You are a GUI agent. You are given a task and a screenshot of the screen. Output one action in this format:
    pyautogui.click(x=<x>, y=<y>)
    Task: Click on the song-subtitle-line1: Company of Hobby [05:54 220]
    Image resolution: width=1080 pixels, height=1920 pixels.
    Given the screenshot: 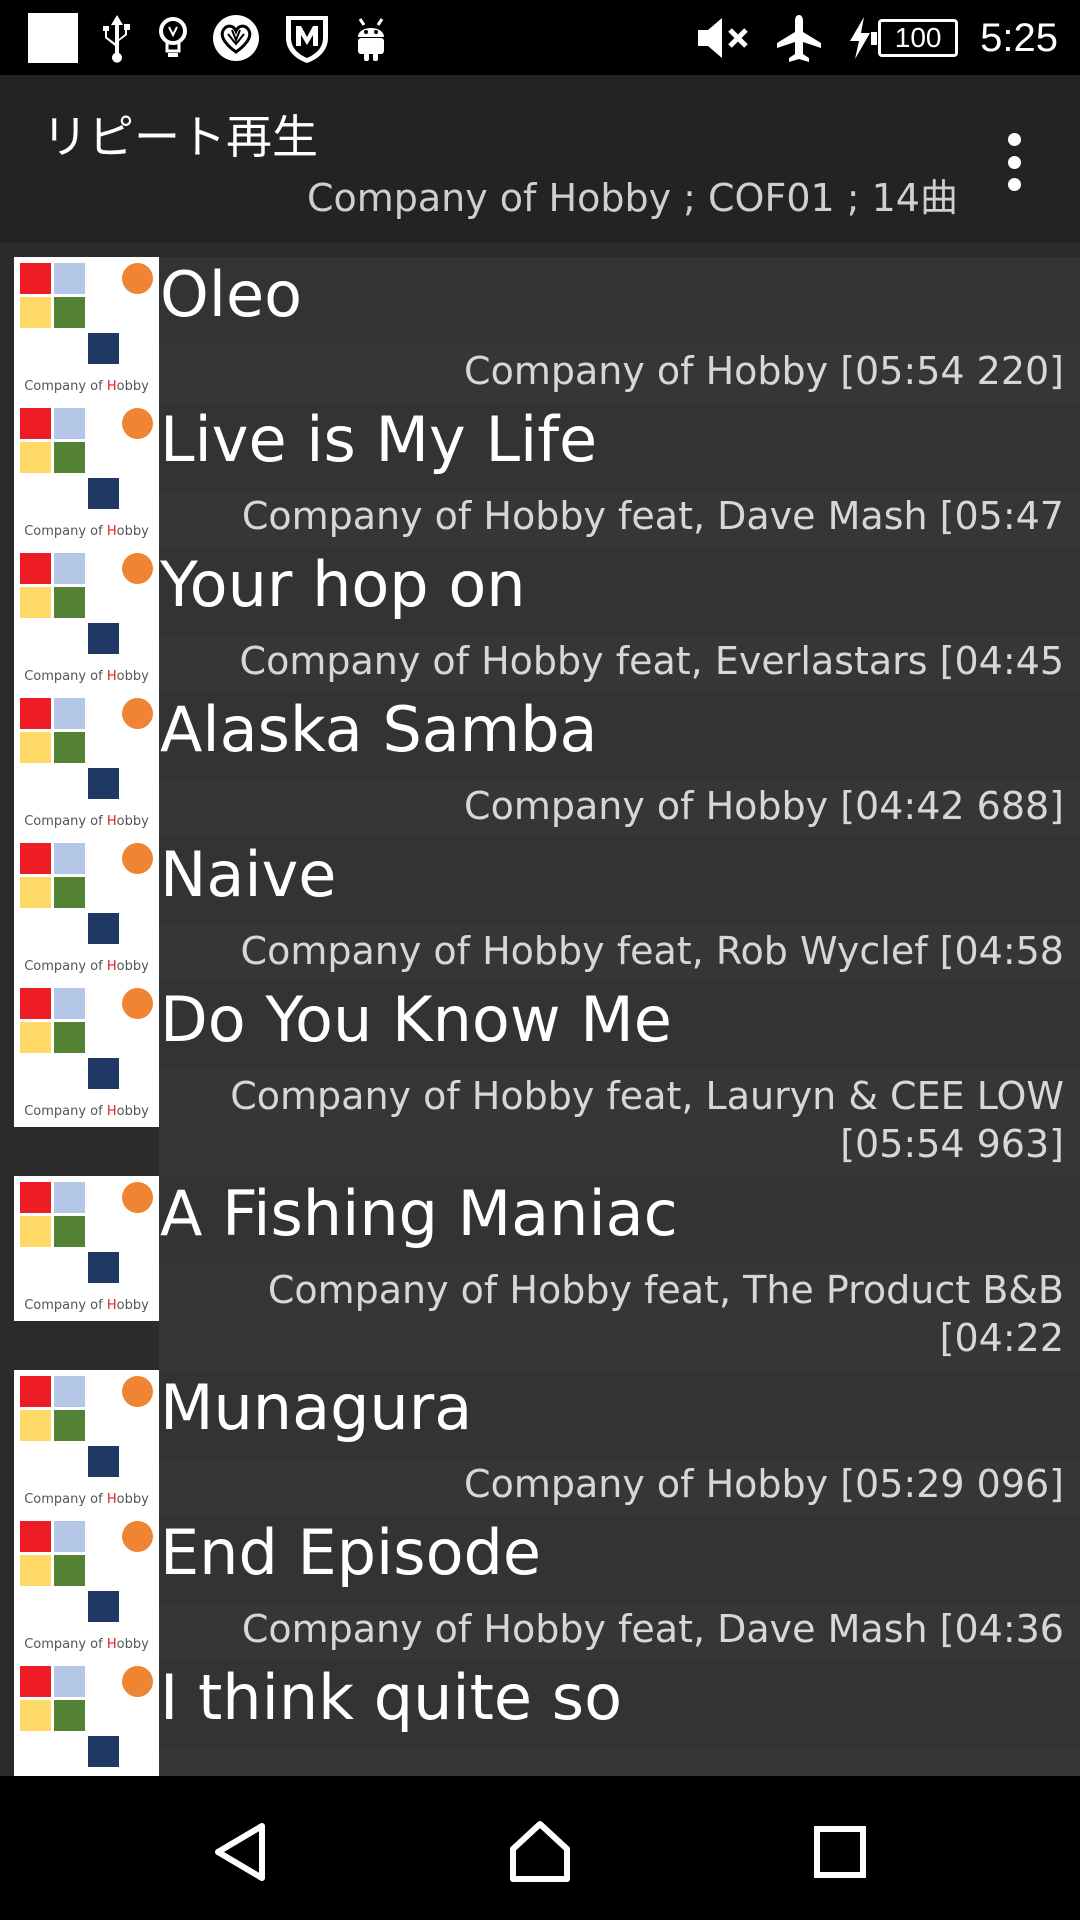 What is the action you would take?
    pyautogui.click(x=764, y=371)
    